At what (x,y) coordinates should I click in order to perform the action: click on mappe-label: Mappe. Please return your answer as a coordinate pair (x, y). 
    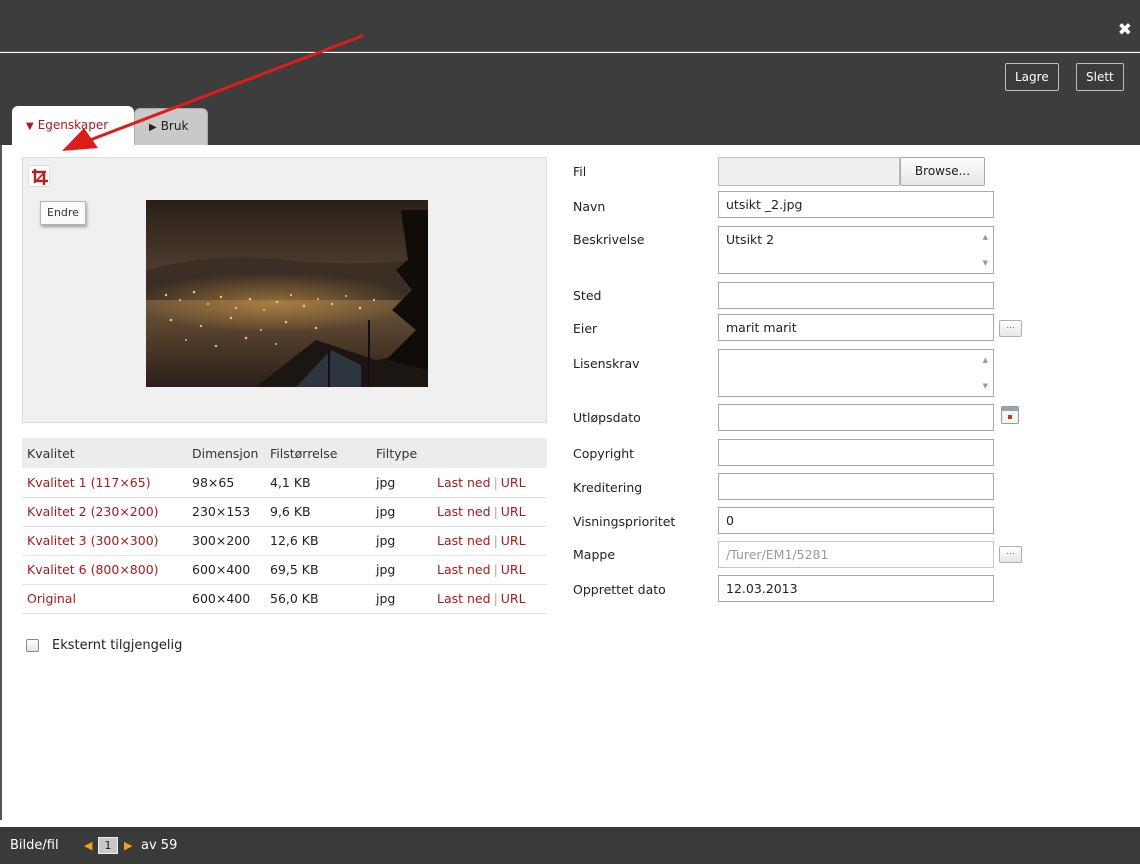
    Looking at the image, I should click on (594, 554).